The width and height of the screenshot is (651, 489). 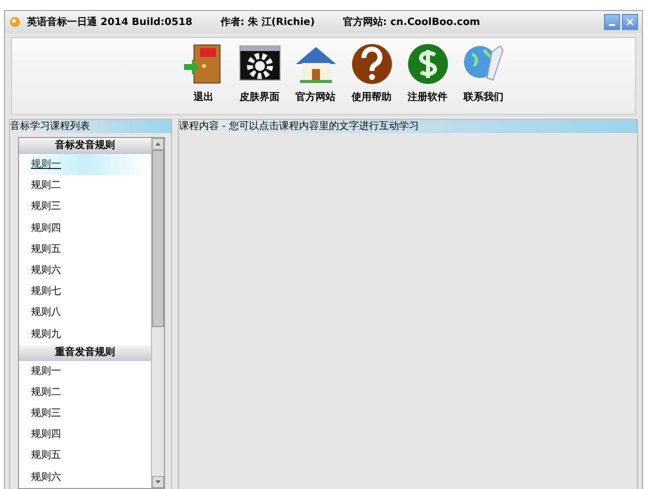 What do you see at coordinates (85, 291) in the screenshot?
I see `lesson-item: 规则七` at bounding box center [85, 291].